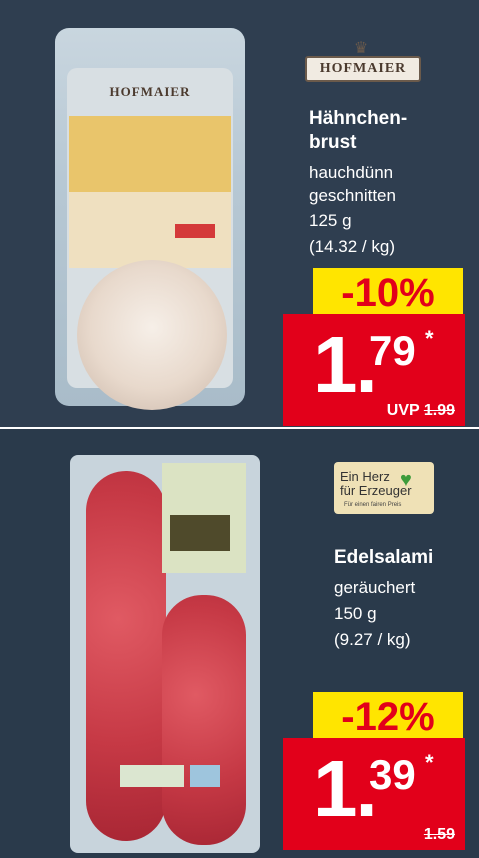  I want to click on heart-icon: ♥, so click(406, 480).